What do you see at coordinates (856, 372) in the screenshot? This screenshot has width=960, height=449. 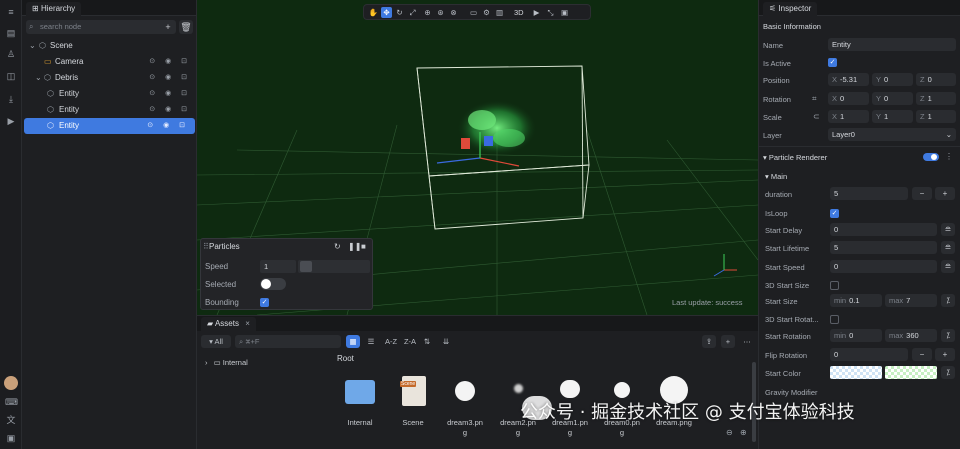 I see `start-color-min-swatch` at bounding box center [856, 372].